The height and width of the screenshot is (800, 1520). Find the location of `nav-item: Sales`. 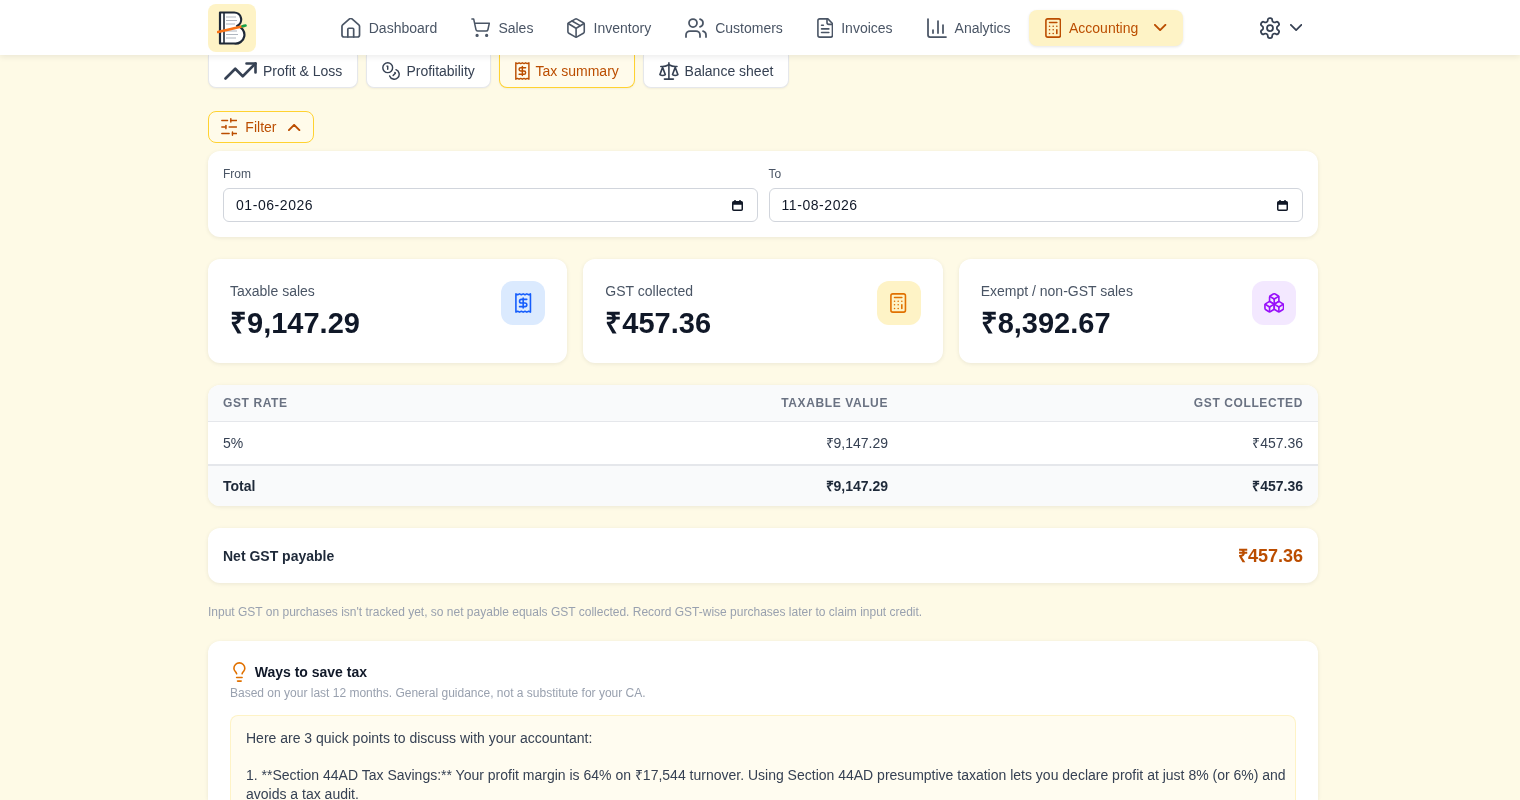

nav-item: Sales is located at coordinates (502, 27).